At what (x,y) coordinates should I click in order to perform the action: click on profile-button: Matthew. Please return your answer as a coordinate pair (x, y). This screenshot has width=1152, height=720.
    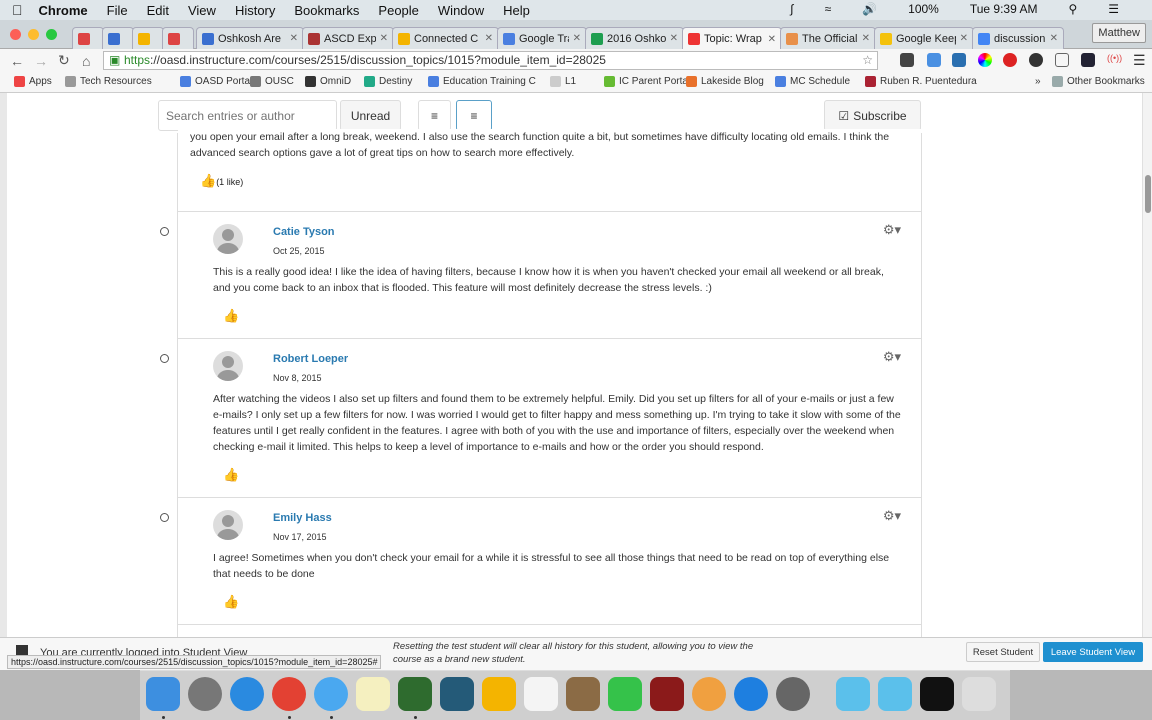
    Looking at the image, I should click on (1119, 33).